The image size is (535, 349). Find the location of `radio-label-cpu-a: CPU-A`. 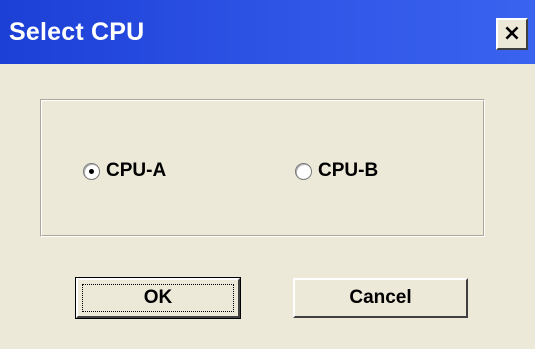

radio-label-cpu-a: CPU-A is located at coordinates (136, 170).